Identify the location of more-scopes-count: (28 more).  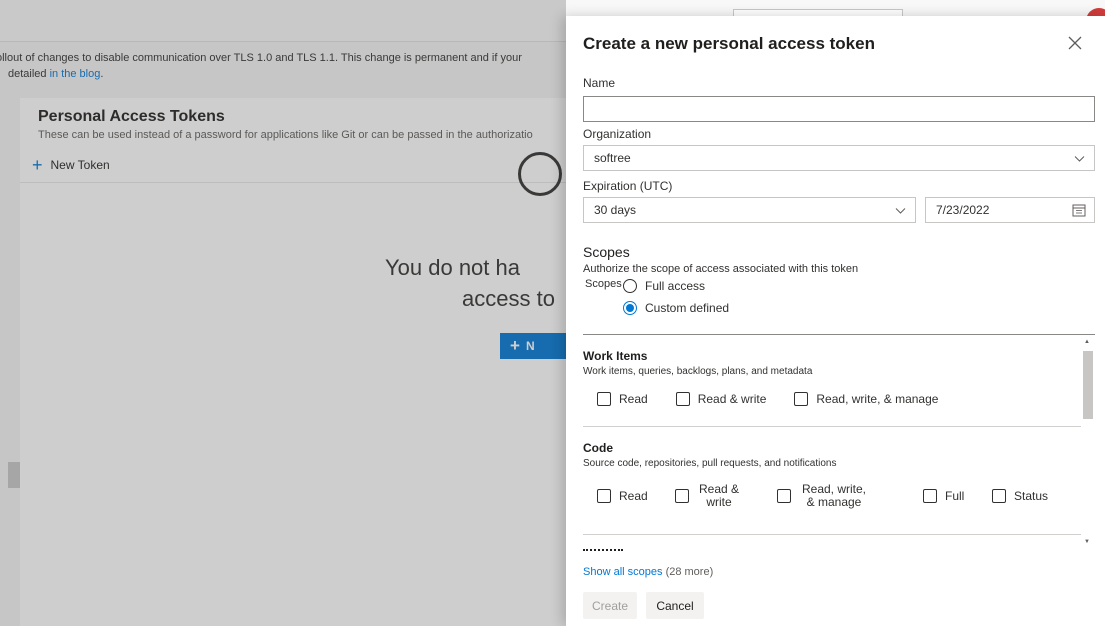
(689, 572).